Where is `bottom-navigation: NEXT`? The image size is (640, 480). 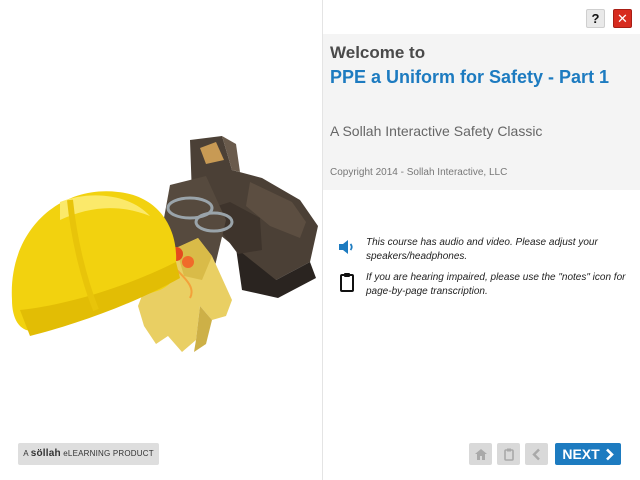 bottom-navigation: NEXT is located at coordinates (545, 454).